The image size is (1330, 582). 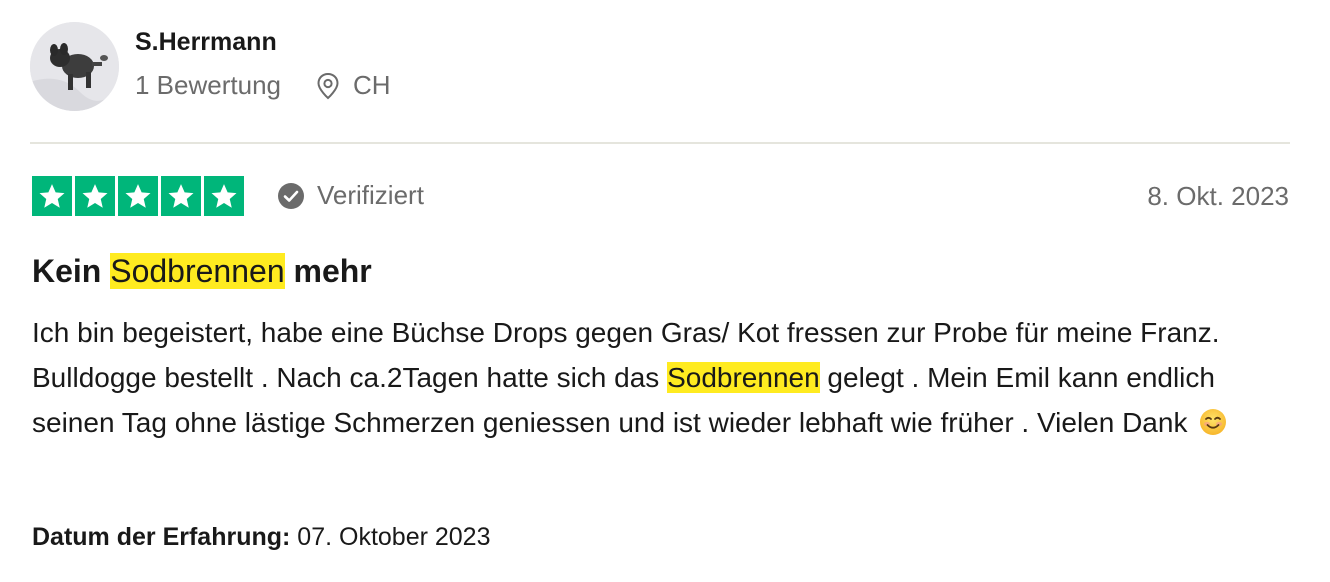 I want to click on star-rating, so click(x=138, y=196).